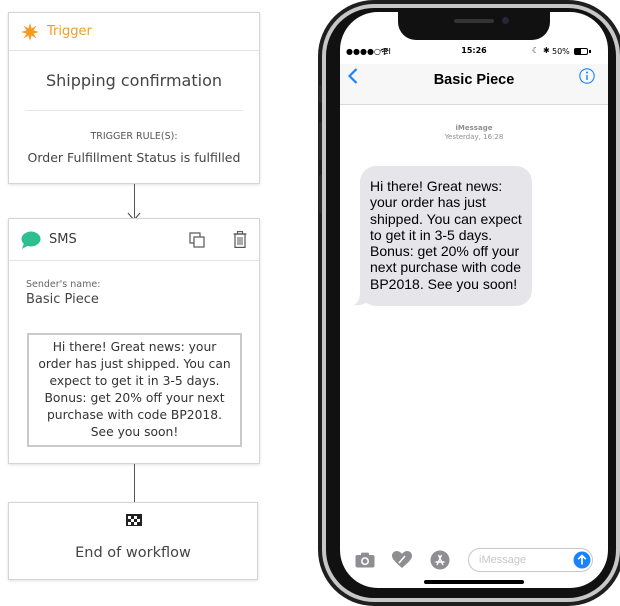 Image resolution: width=620 pixels, height=606 pixels. What do you see at coordinates (474, 582) in the screenshot?
I see `home-indicator` at bounding box center [474, 582].